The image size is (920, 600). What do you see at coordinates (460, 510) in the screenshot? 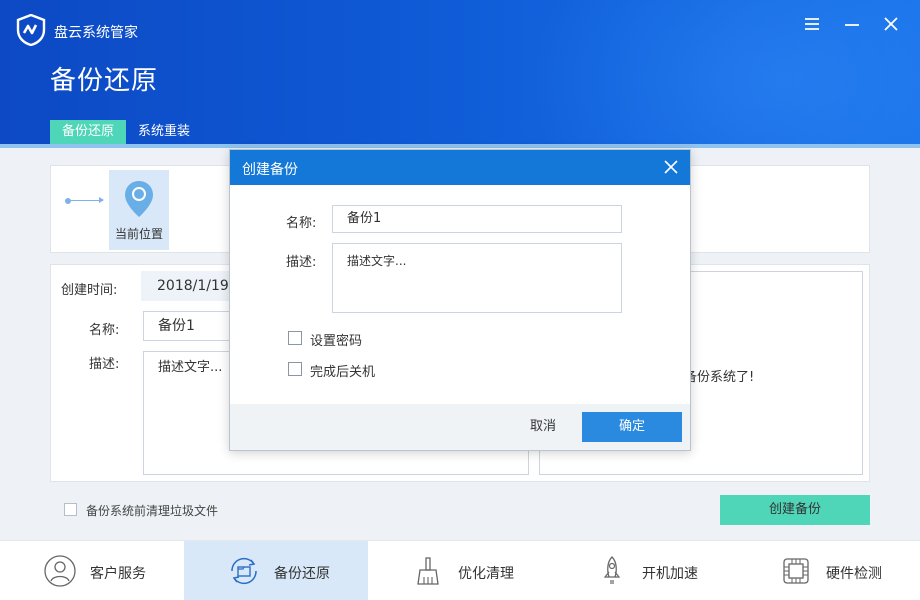
I see `bottom-actions: 备份系统前清理垃圾文件 创建备份` at bounding box center [460, 510].